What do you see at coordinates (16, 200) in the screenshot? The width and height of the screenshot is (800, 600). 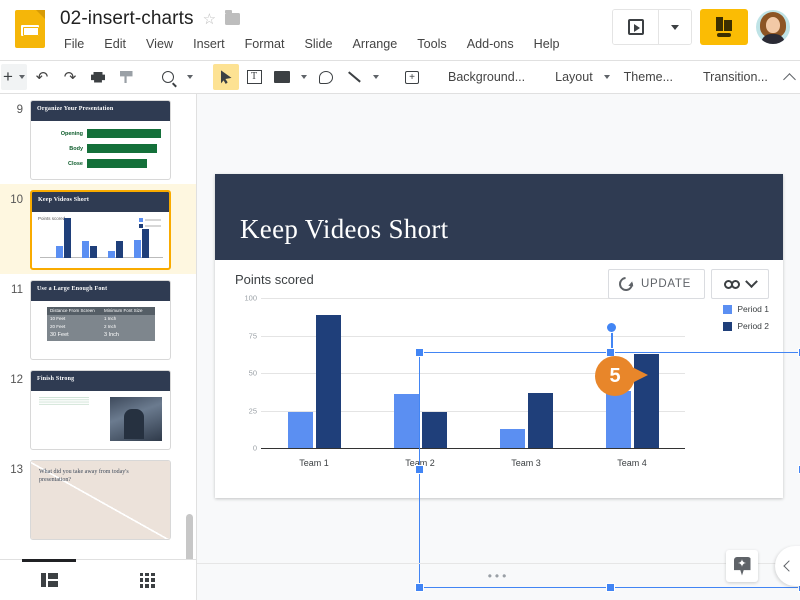 I see `slide-number: 10` at bounding box center [16, 200].